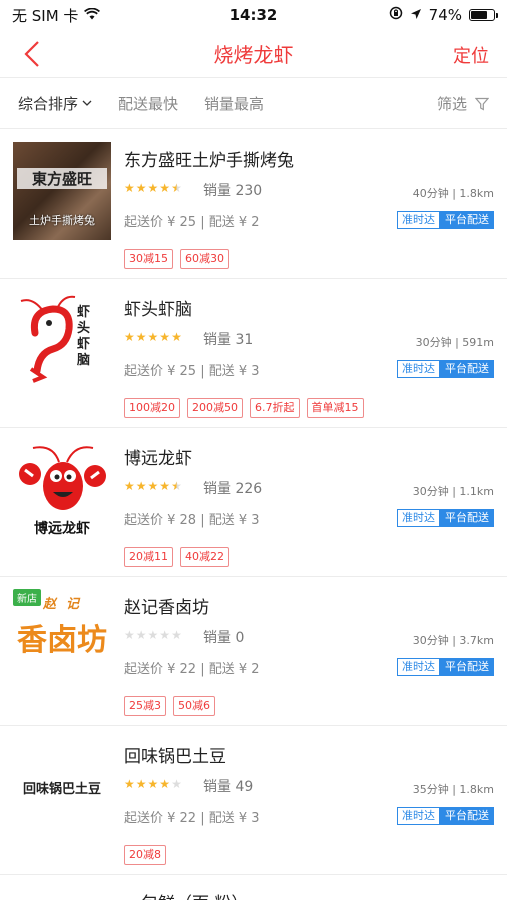 The width and height of the screenshot is (507, 900). What do you see at coordinates (48, 339) in the screenshot?
I see `shrimp-logo-icon` at bounding box center [48, 339].